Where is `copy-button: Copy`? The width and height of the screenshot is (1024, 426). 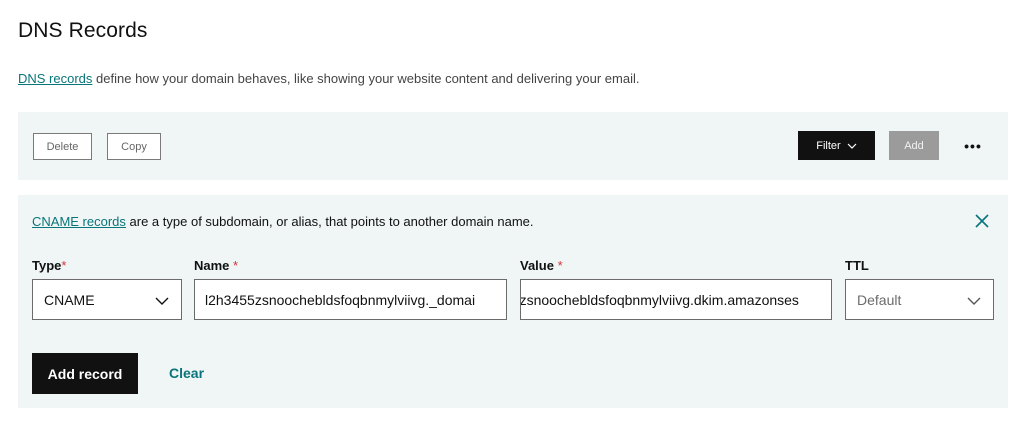 copy-button: Copy is located at coordinates (134, 146).